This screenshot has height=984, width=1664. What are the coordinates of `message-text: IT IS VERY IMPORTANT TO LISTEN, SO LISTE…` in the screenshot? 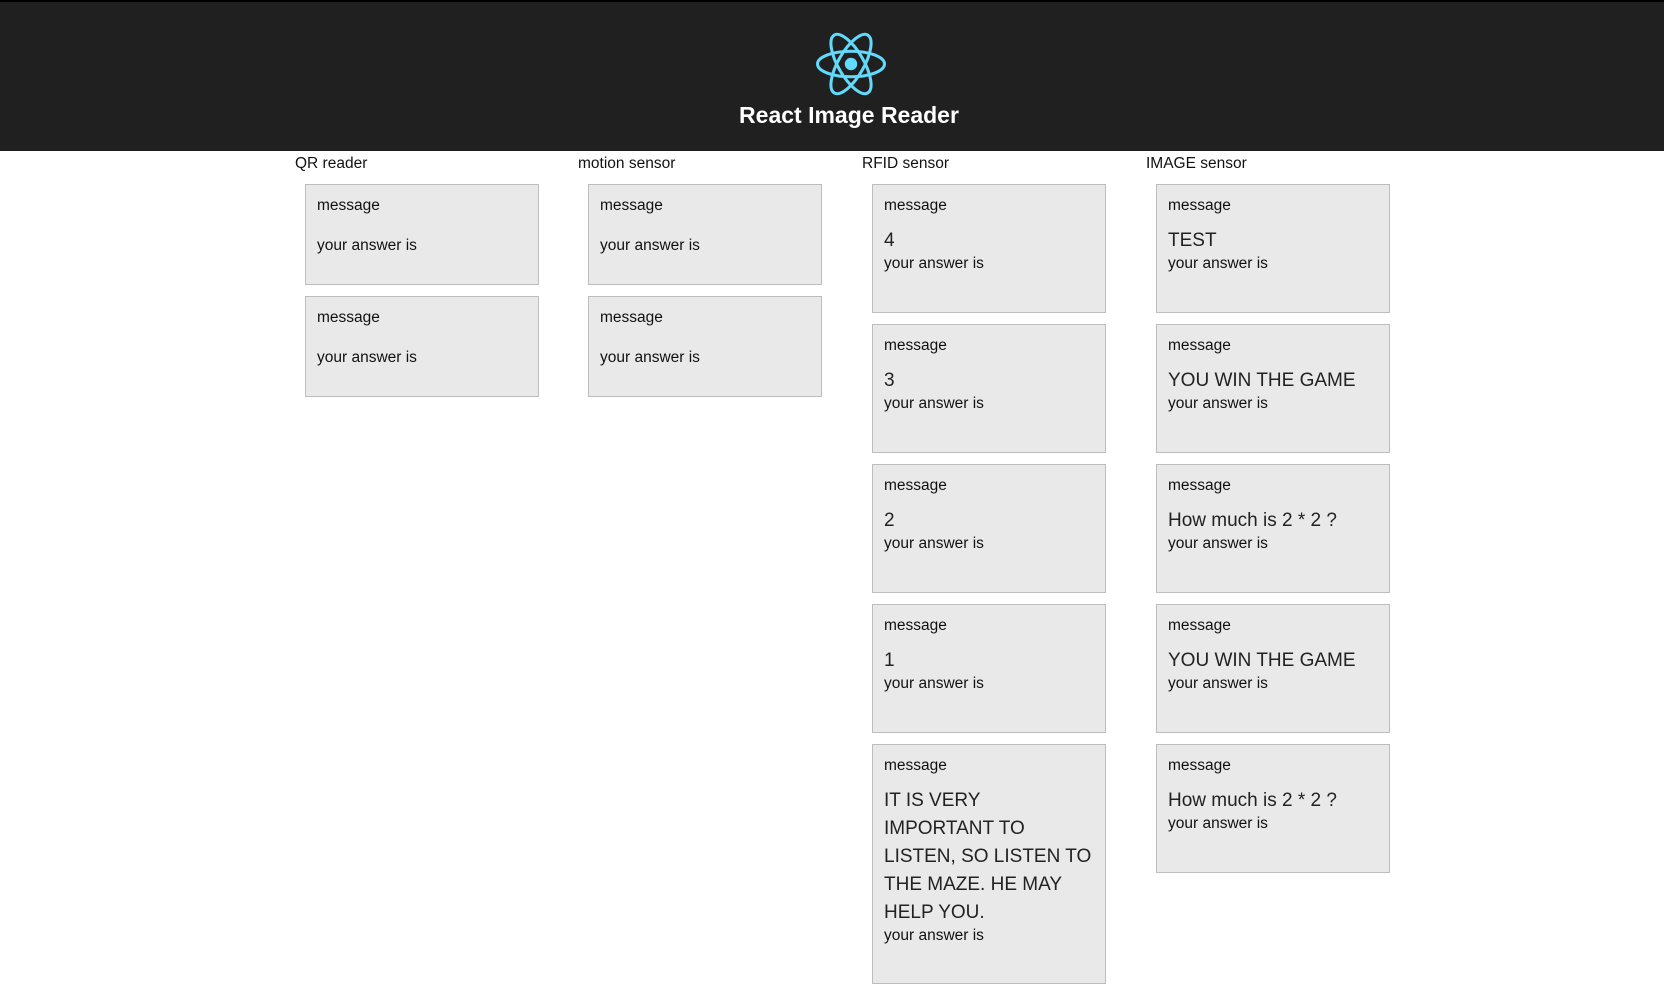 It's located at (988, 856).